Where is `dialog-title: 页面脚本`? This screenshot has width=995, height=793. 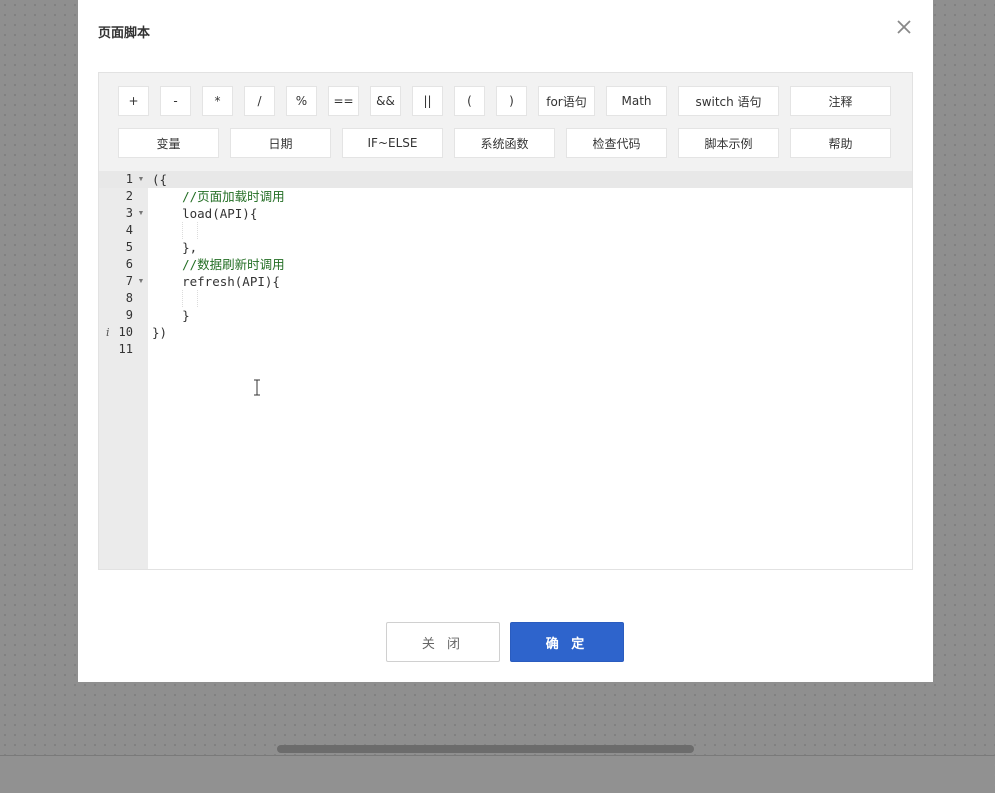
dialog-title: 页面脚本 is located at coordinates (124, 33).